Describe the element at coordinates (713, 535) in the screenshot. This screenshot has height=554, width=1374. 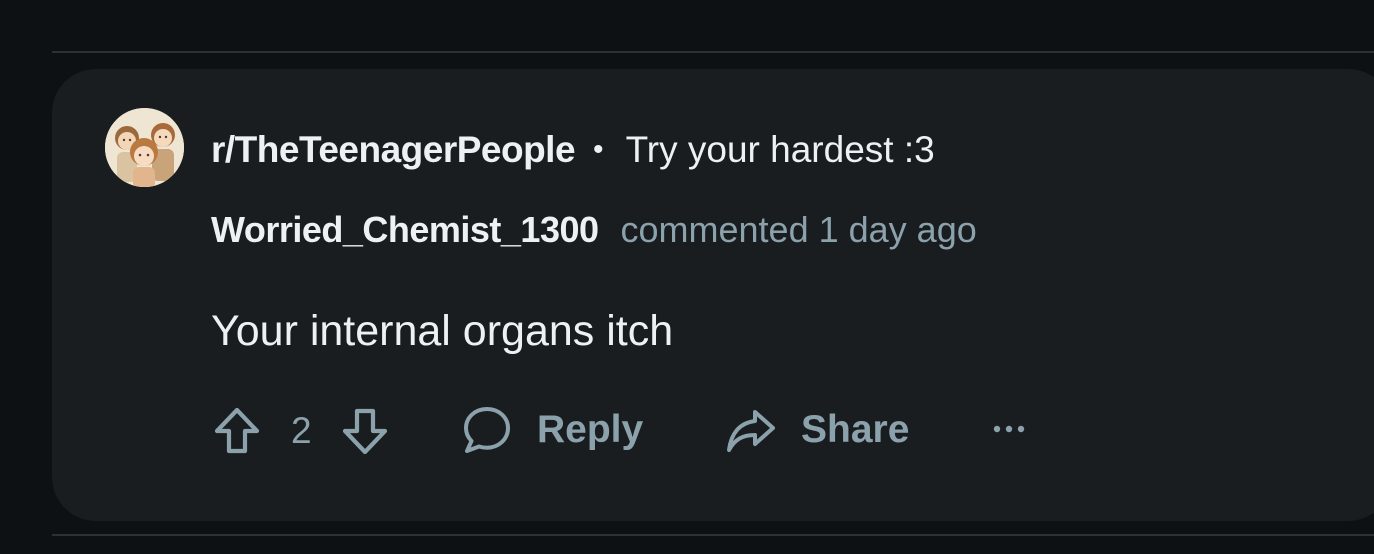
I see `bottom-divider` at that location.